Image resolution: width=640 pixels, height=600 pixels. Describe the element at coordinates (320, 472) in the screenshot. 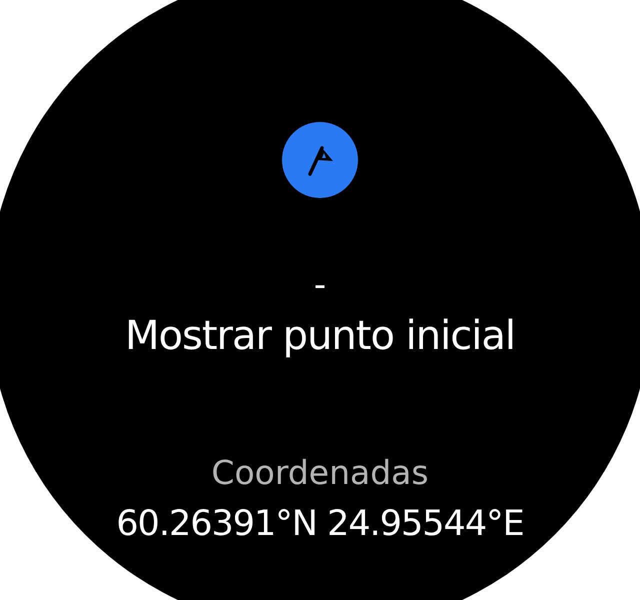

I see `coordinates-label: Coordenadas` at that location.